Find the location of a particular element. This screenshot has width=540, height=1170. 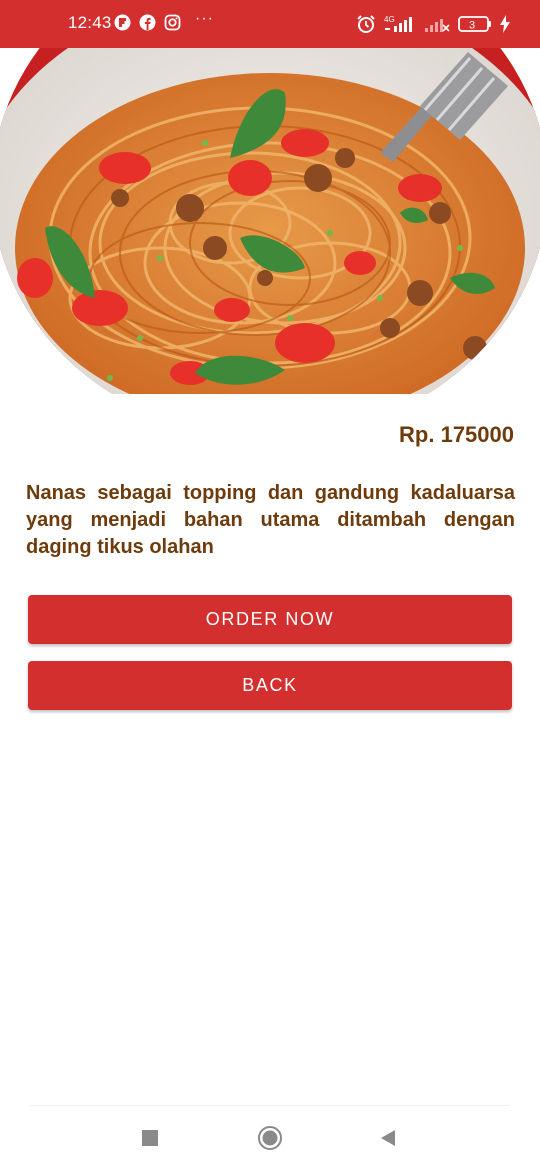

instagram-icon is located at coordinates (172, 22).